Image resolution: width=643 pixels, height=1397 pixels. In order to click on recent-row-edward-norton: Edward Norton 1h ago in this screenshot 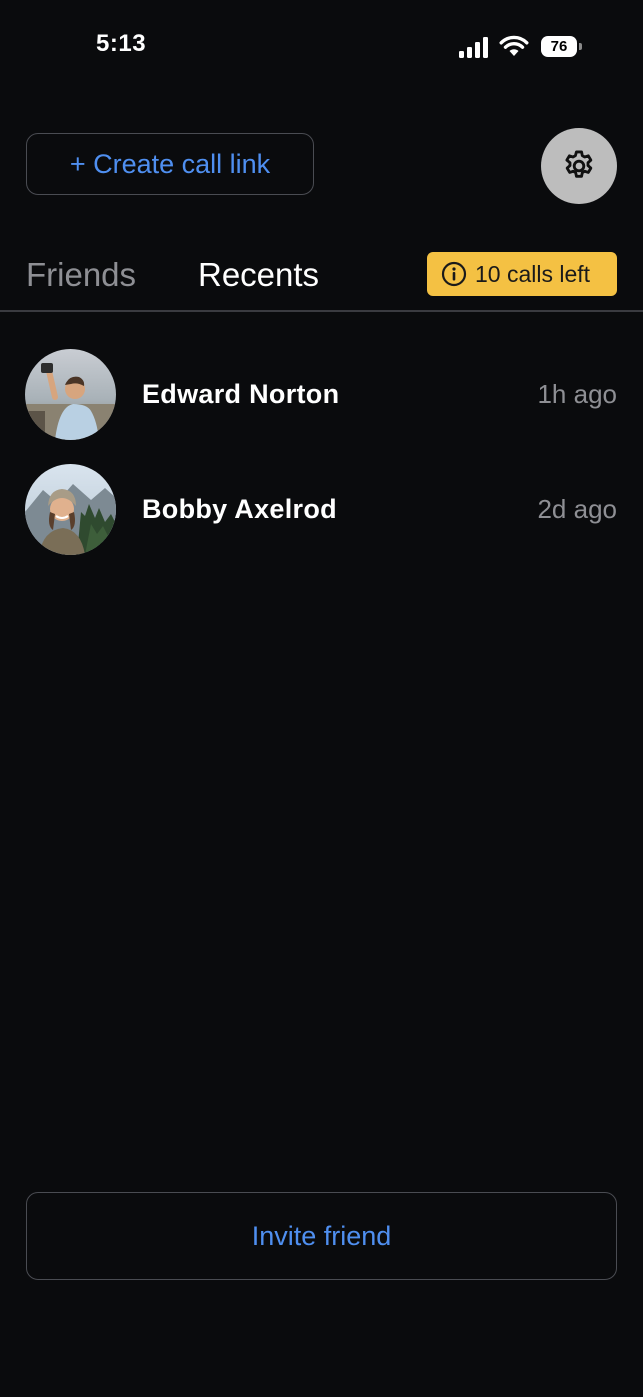, I will do `click(321, 390)`.